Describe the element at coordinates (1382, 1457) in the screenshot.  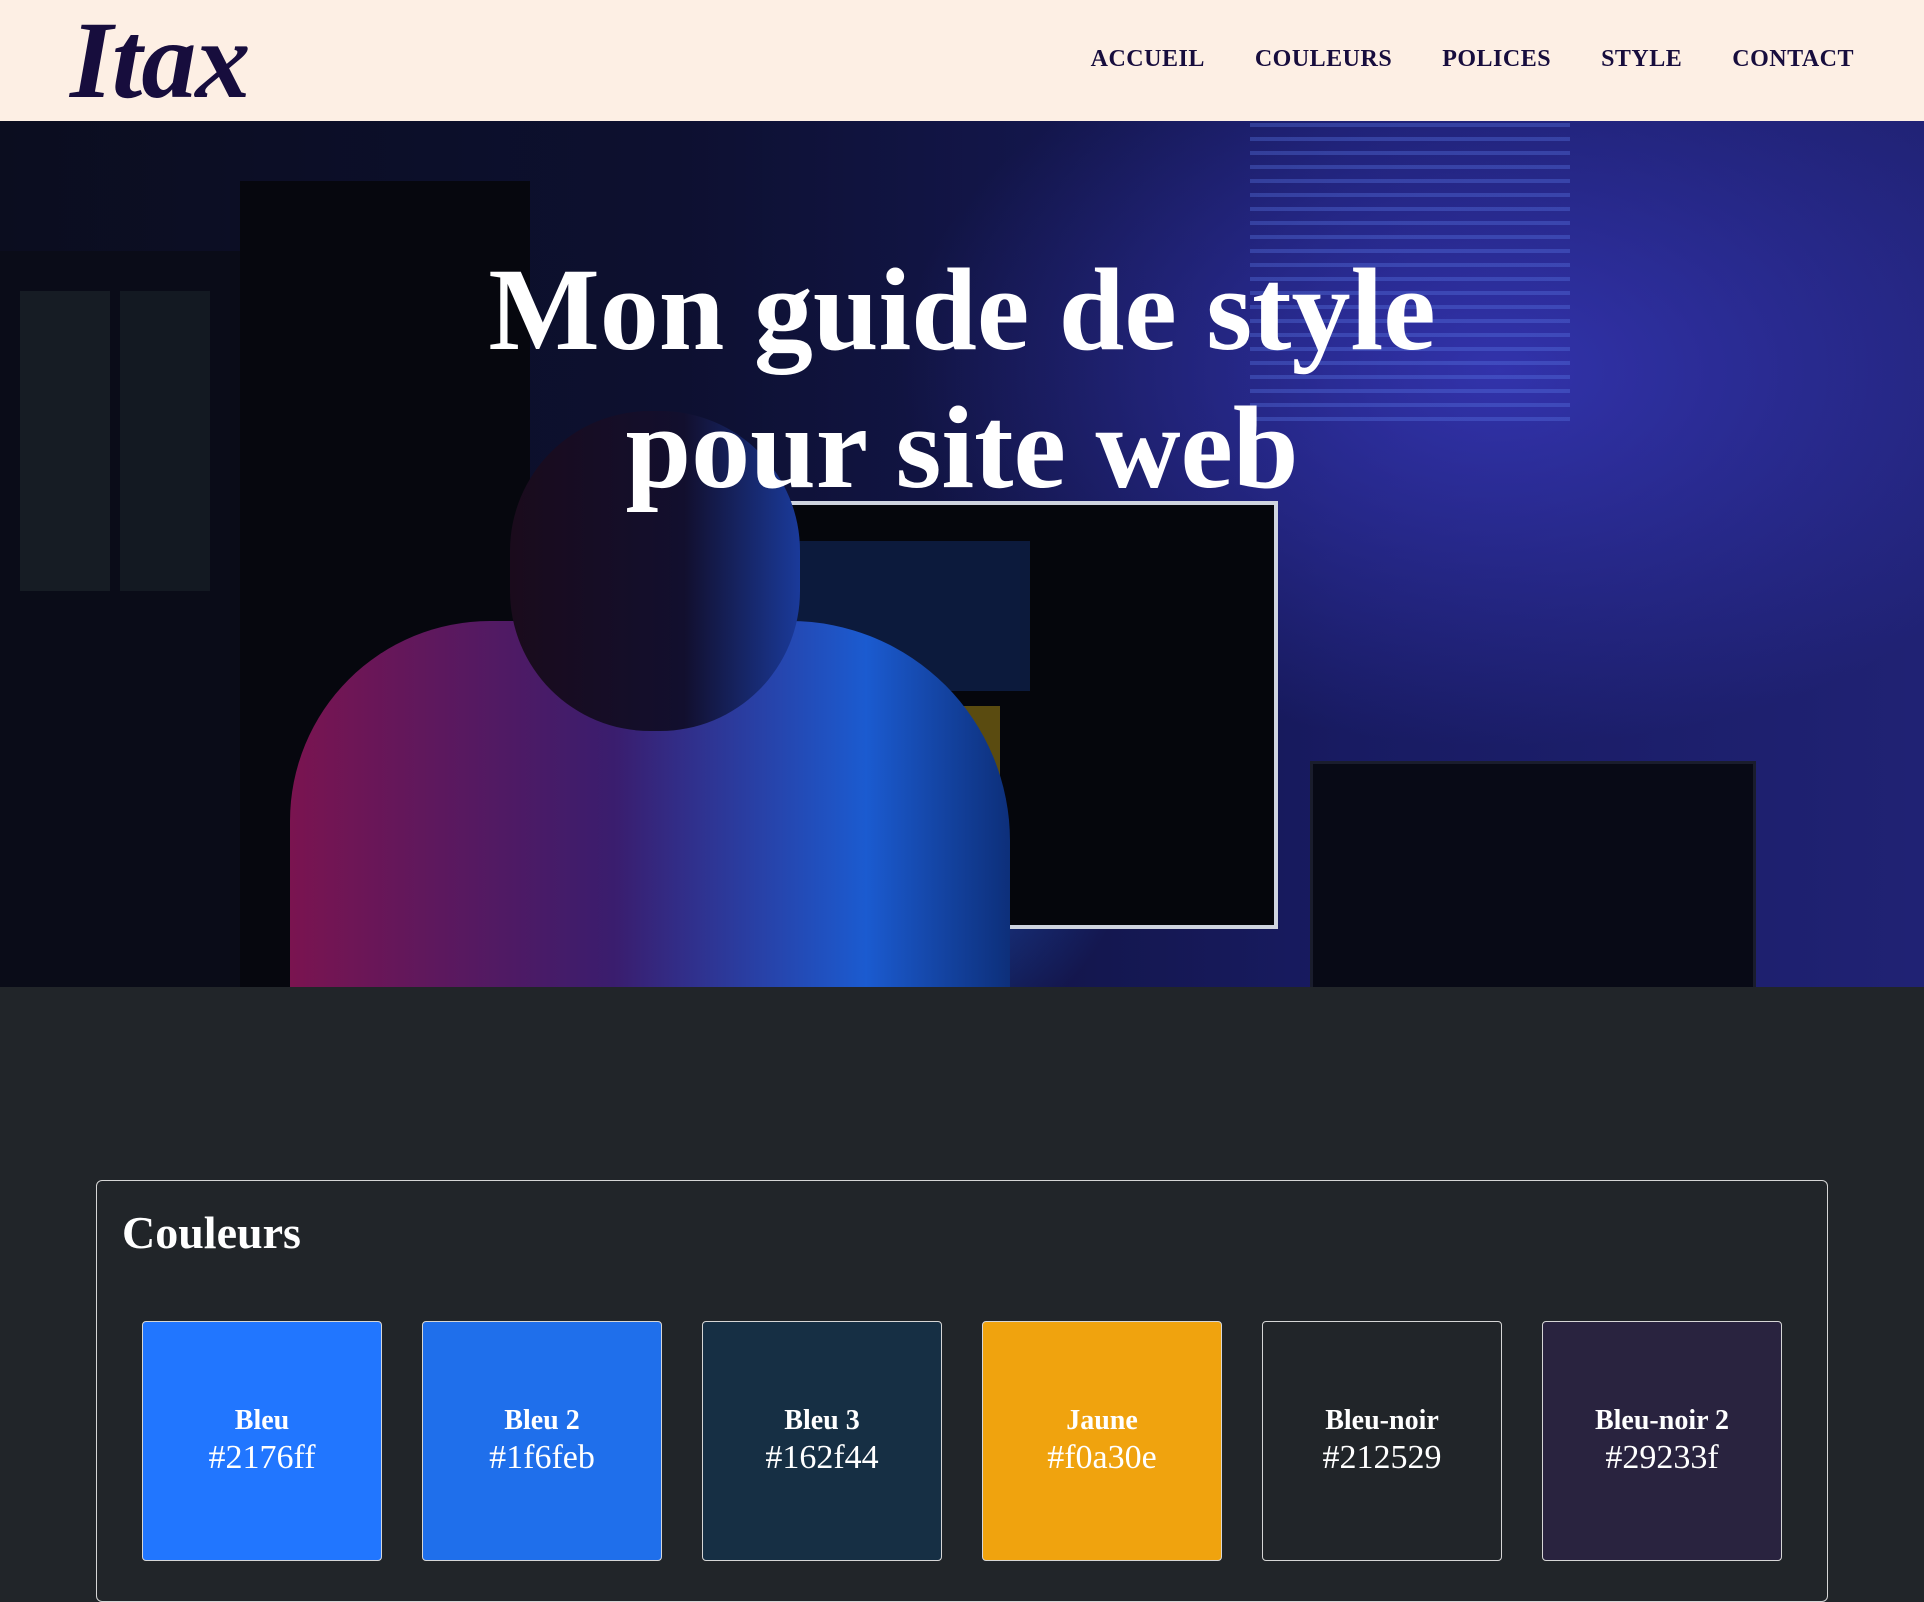
I see `swatch-hex: #212529` at that location.